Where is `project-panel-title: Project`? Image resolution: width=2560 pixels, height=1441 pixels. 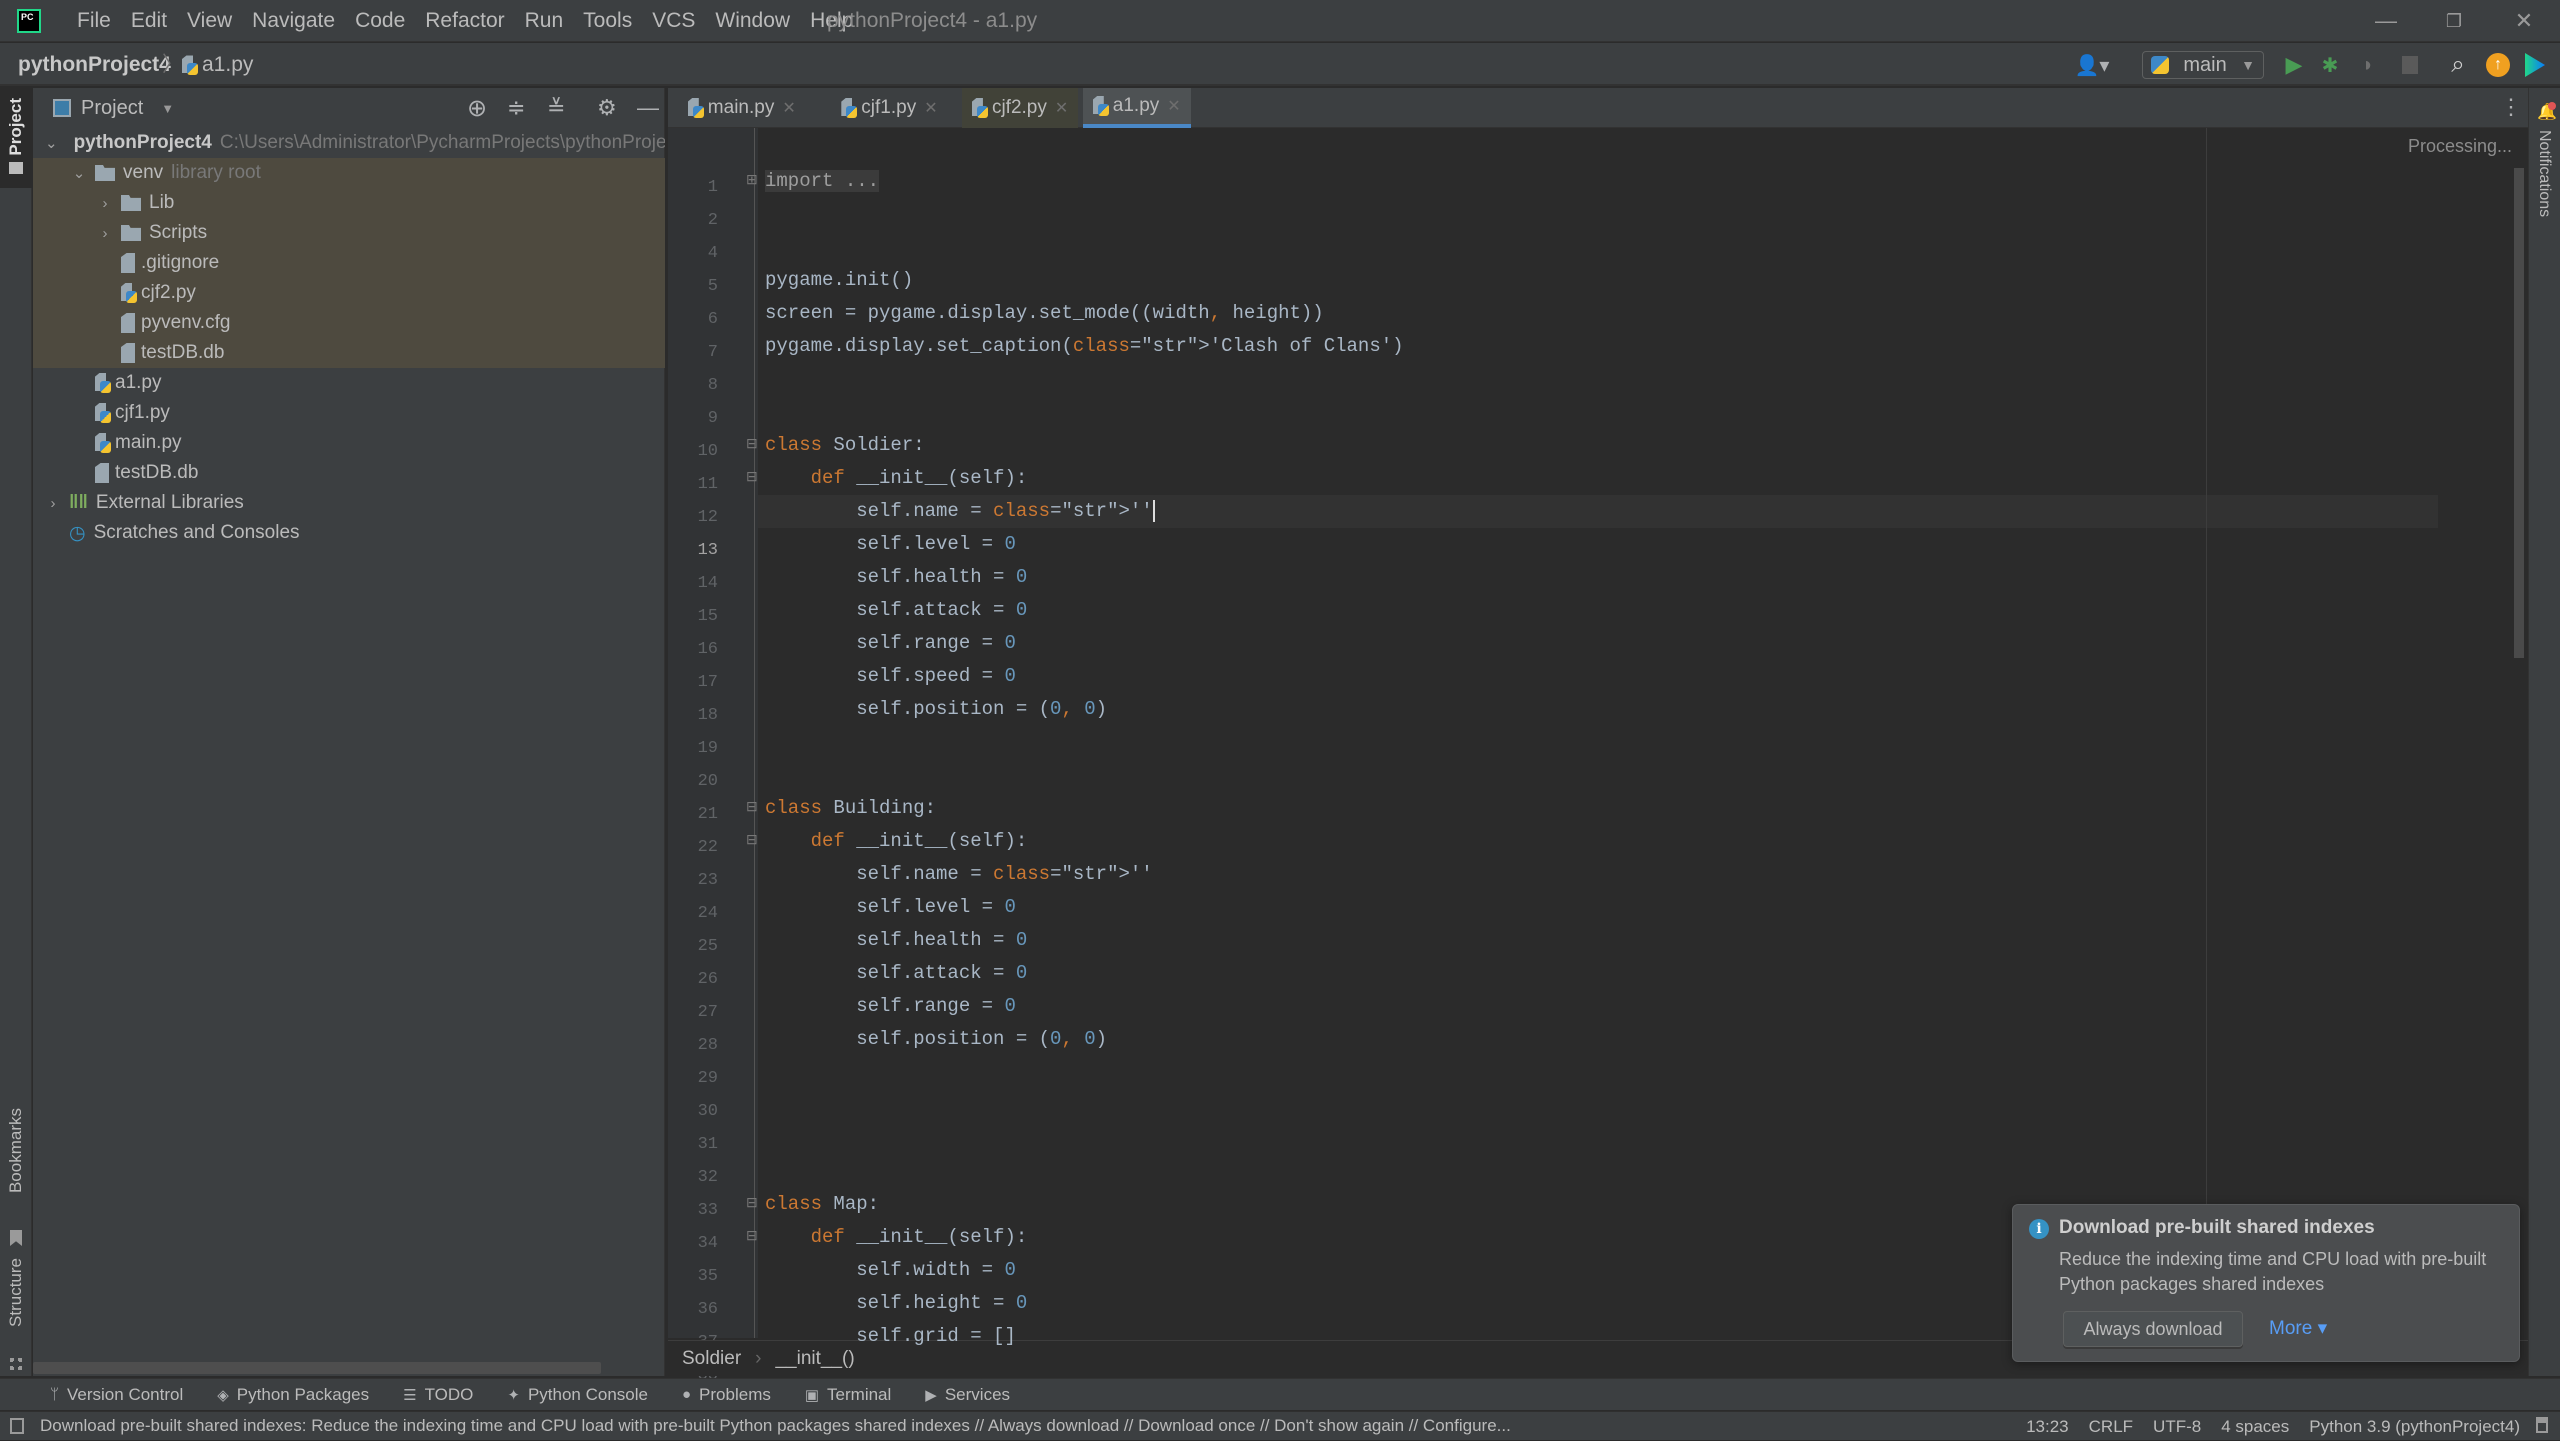
project-panel-title: Project is located at coordinates (112, 108).